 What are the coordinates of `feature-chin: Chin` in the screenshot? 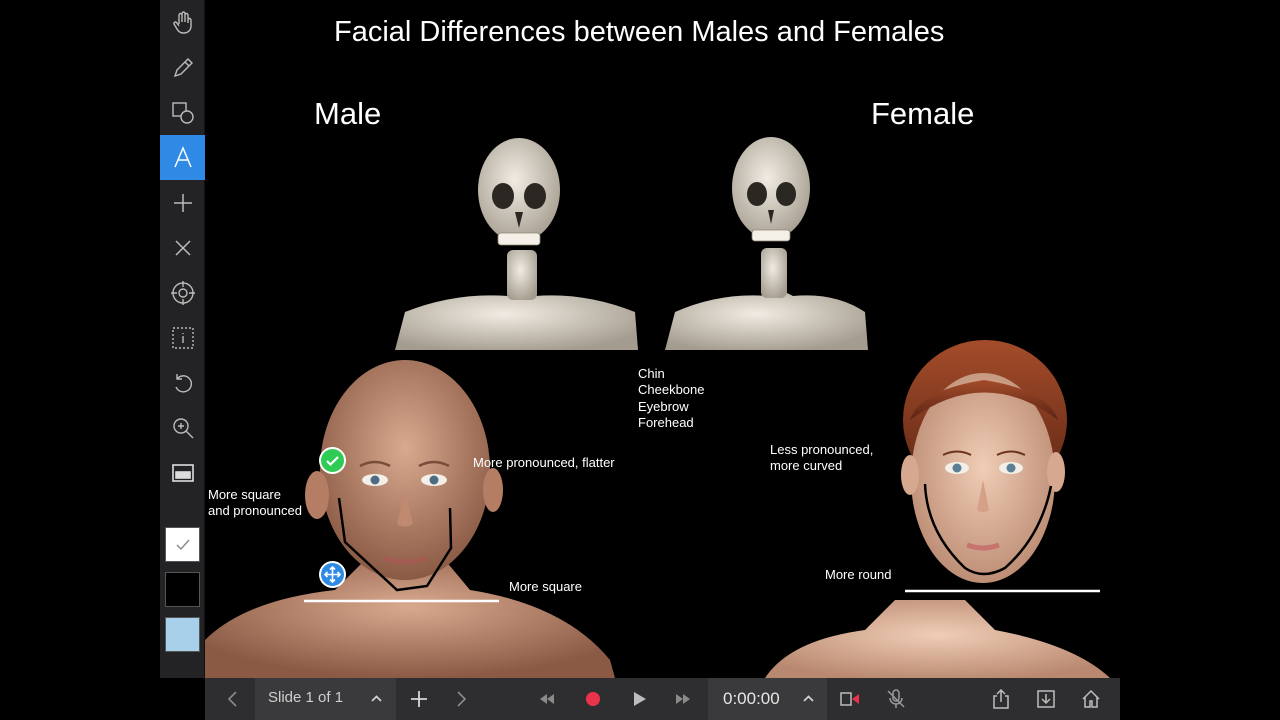 It's located at (651, 373).